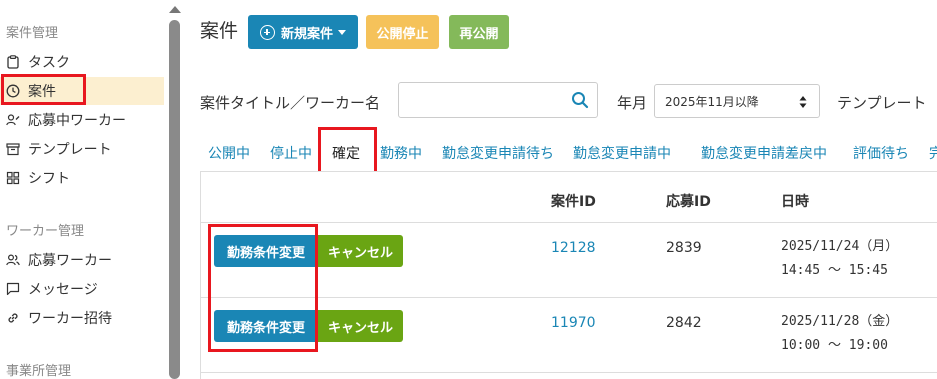  What do you see at coordinates (346, 153) in the screenshot?
I see `tab-confirmed: 確定` at bounding box center [346, 153].